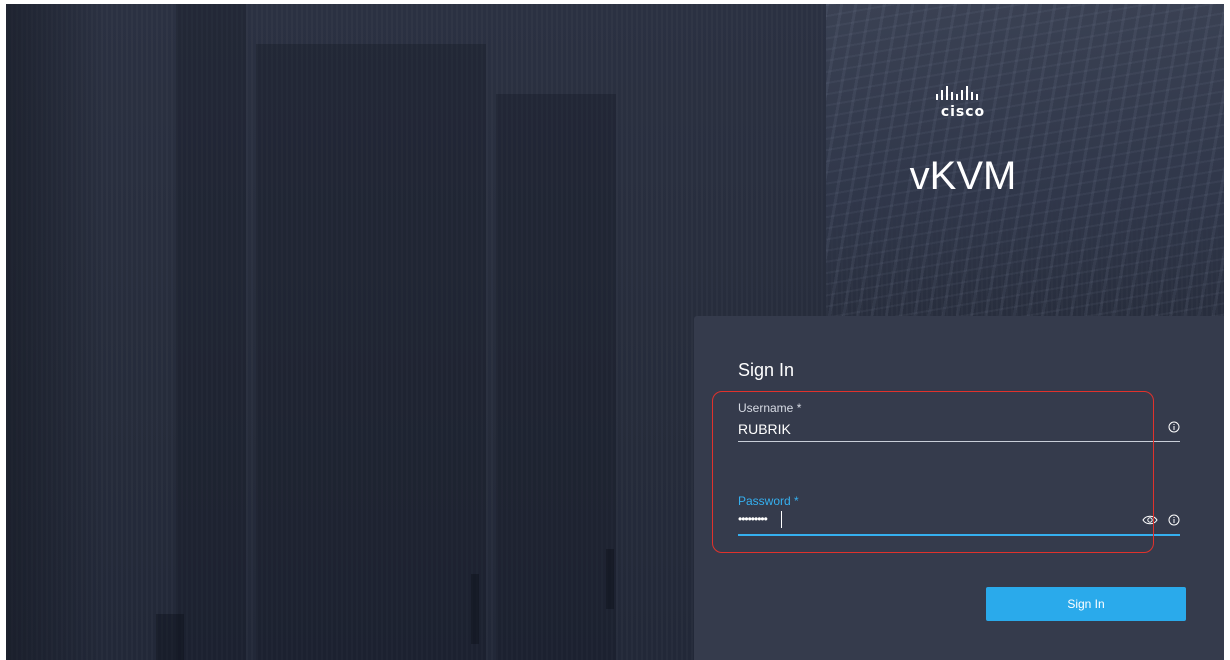 This screenshot has width=1230, height=660. What do you see at coordinates (781, 519) in the screenshot?
I see `text-caret` at bounding box center [781, 519].